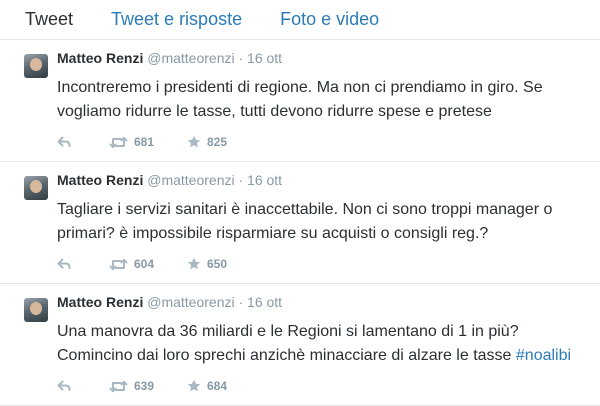  I want to click on tab-foto-e-video: Foto e video, so click(329, 19).